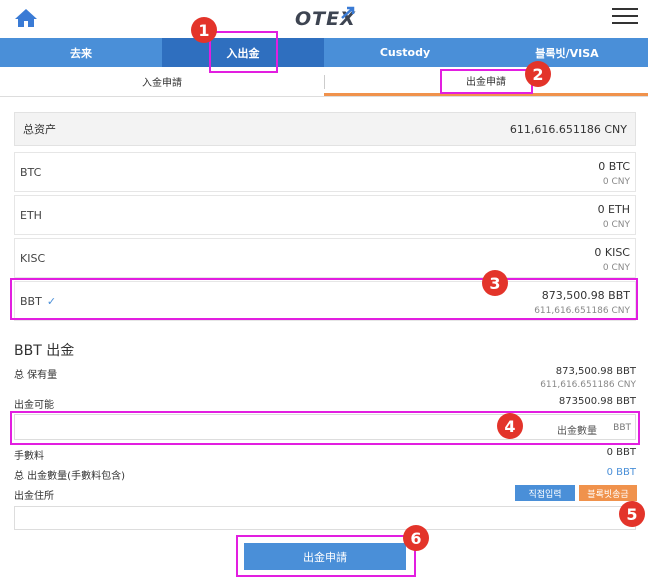 This screenshot has width=648, height=588. I want to click on nav-tab-trade: 去来, so click(81, 52).